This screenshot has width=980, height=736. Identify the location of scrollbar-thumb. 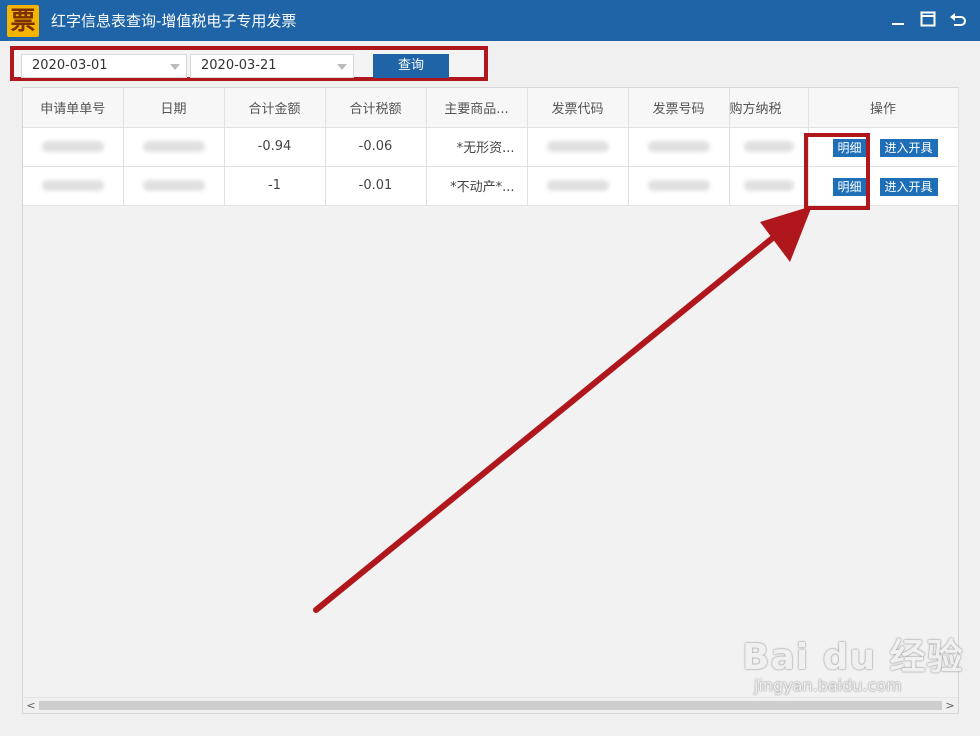
(490, 705).